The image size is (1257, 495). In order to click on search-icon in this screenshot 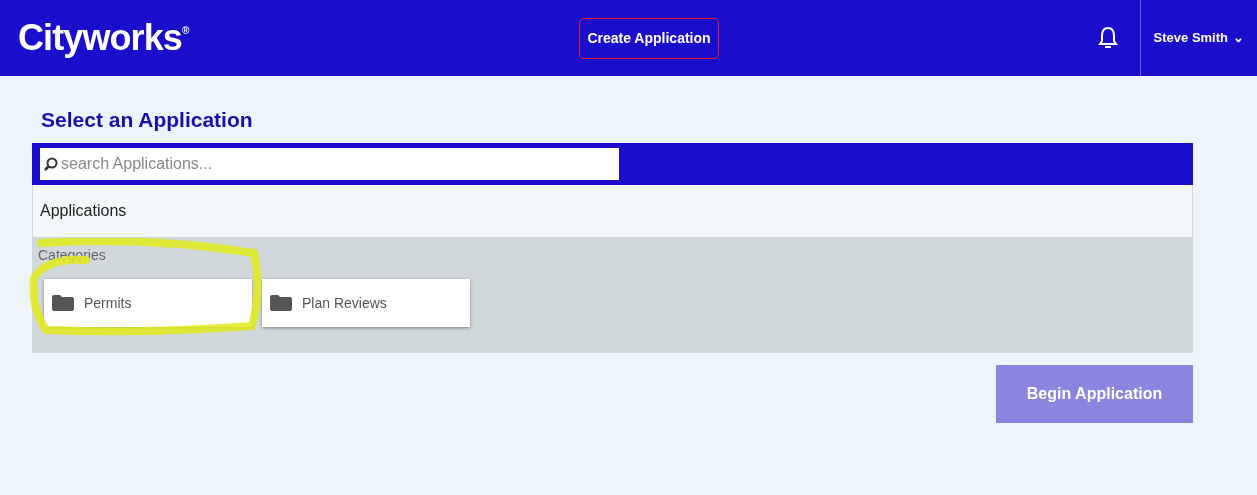, I will do `click(51, 164)`.